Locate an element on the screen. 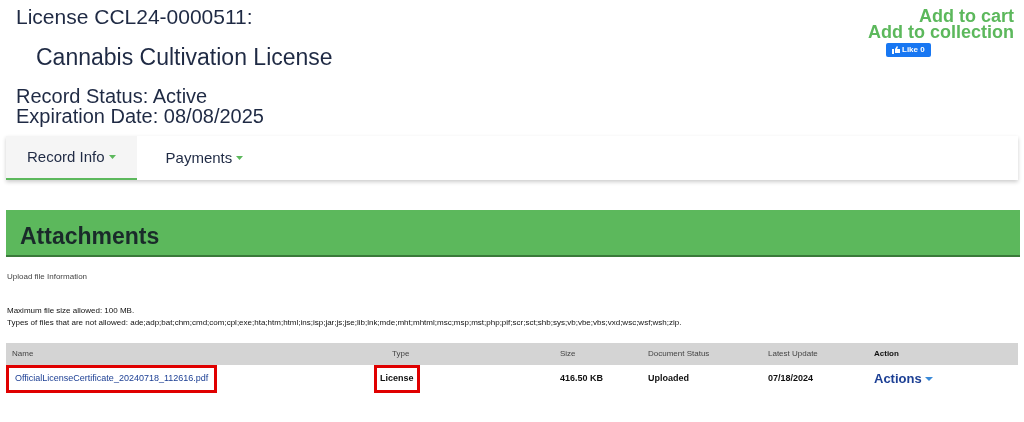 Image resolution: width=1024 pixels, height=422 pixels. column-header: Document Status is located at coordinates (679, 354).